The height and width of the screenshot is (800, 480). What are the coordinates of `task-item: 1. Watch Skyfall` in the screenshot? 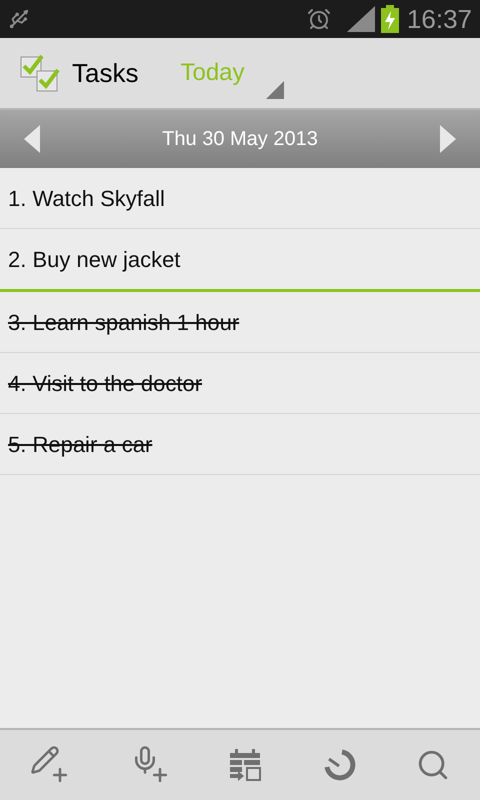 It's located at (240, 198).